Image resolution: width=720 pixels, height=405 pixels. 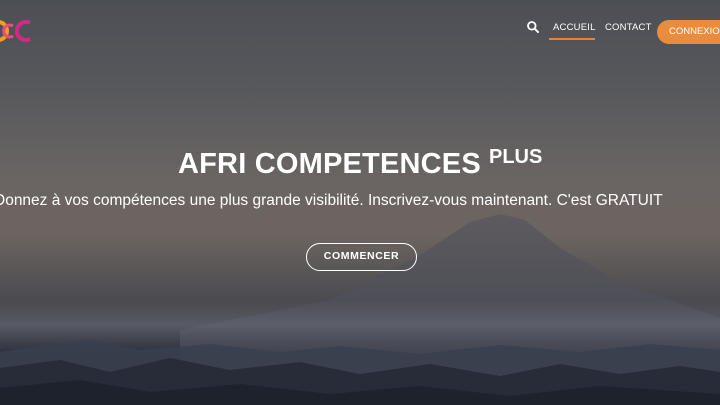 I want to click on top-navigation-bar: ACCUEIL CONTACT CONNEXION, so click(x=360, y=26).